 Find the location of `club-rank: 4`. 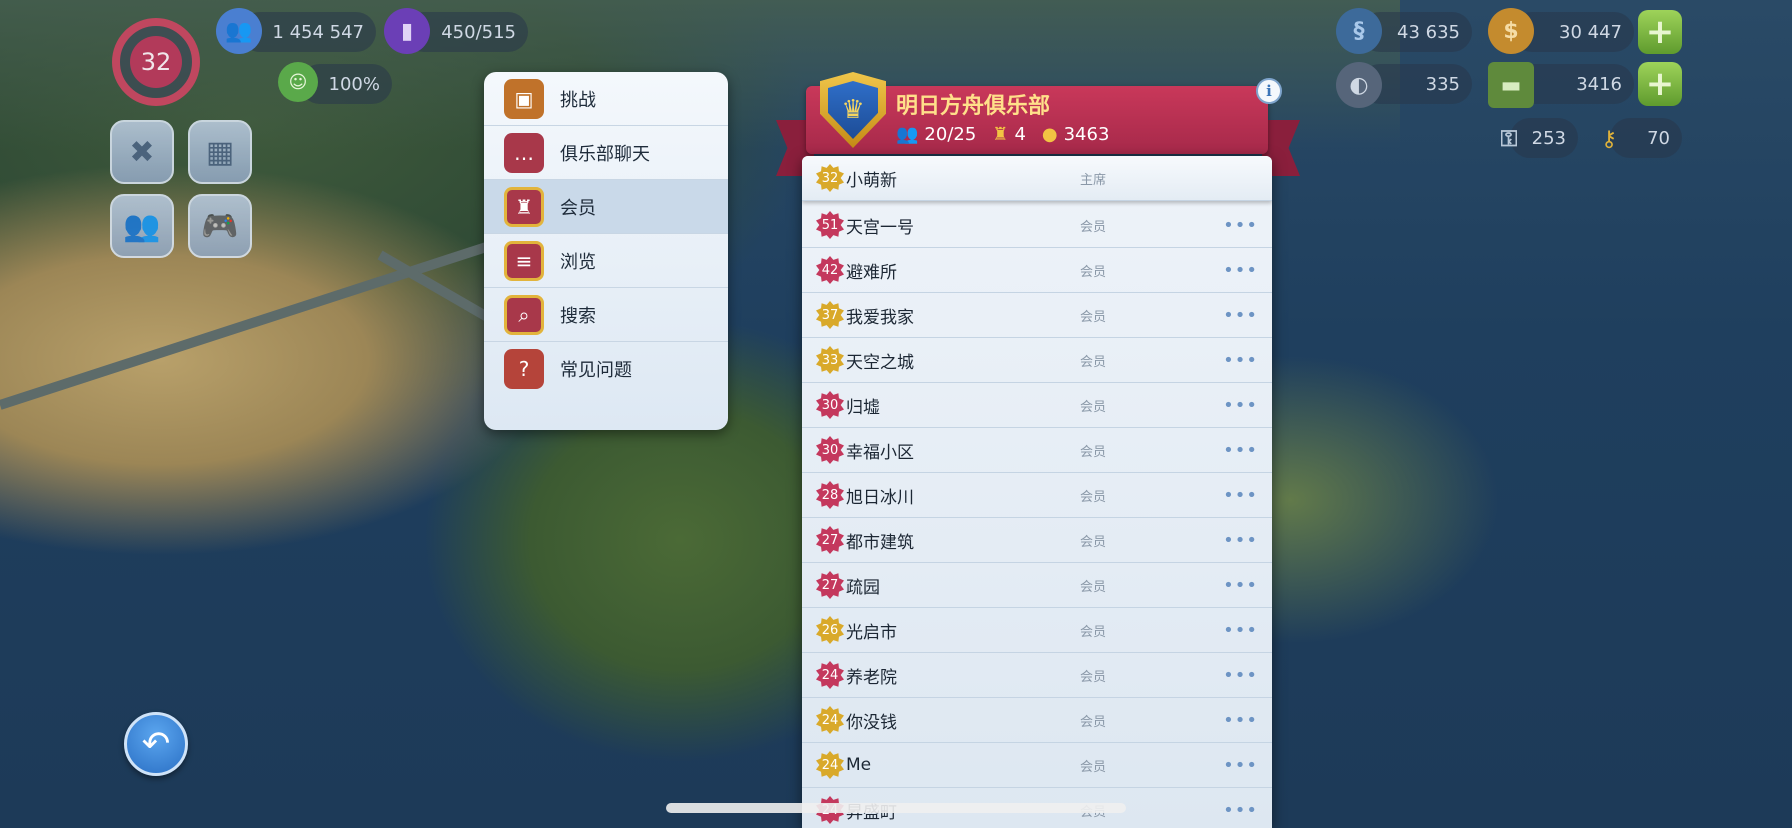

club-rank: 4 is located at coordinates (1020, 134).